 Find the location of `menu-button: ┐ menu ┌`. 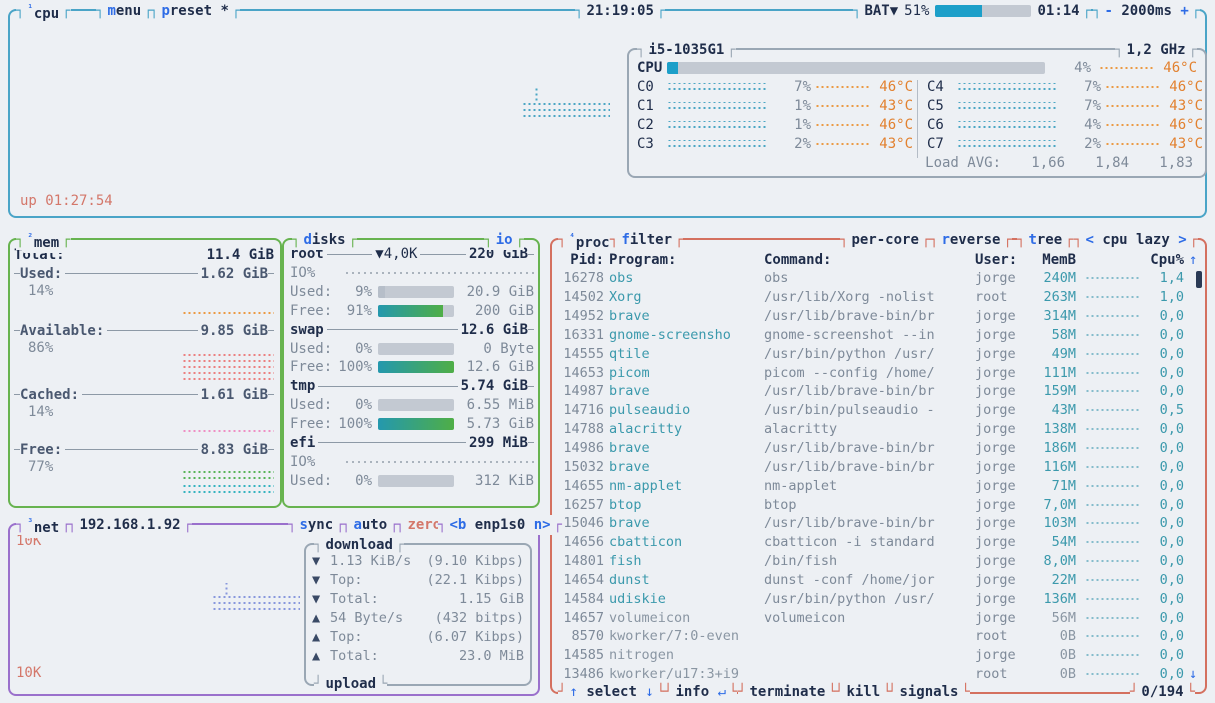

menu-button: ┐ menu ┌ is located at coordinates (124, 11).